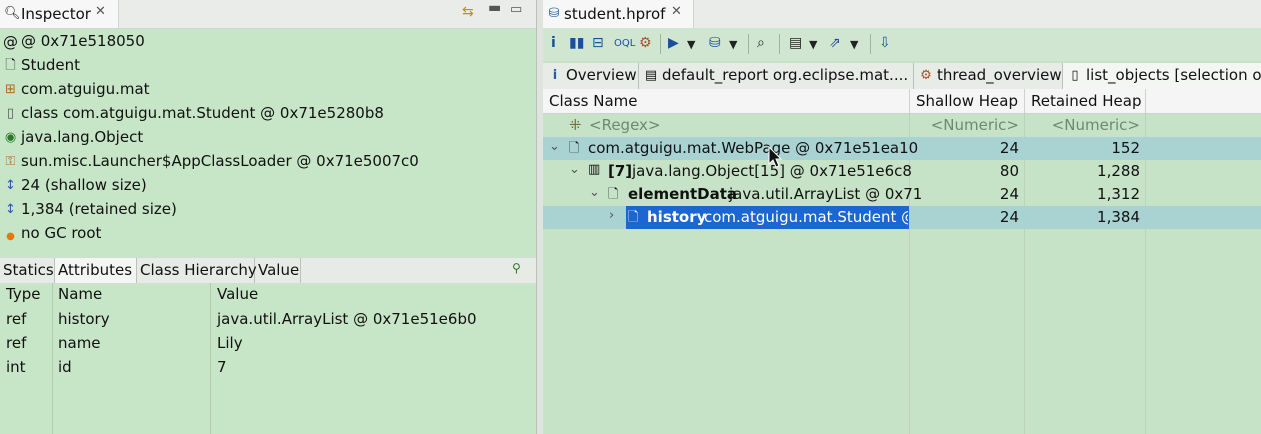 The width and height of the screenshot is (1261, 434). What do you see at coordinates (761, 43) in the screenshot?
I see `search-icon: ⌕` at bounding box center [761, 43].